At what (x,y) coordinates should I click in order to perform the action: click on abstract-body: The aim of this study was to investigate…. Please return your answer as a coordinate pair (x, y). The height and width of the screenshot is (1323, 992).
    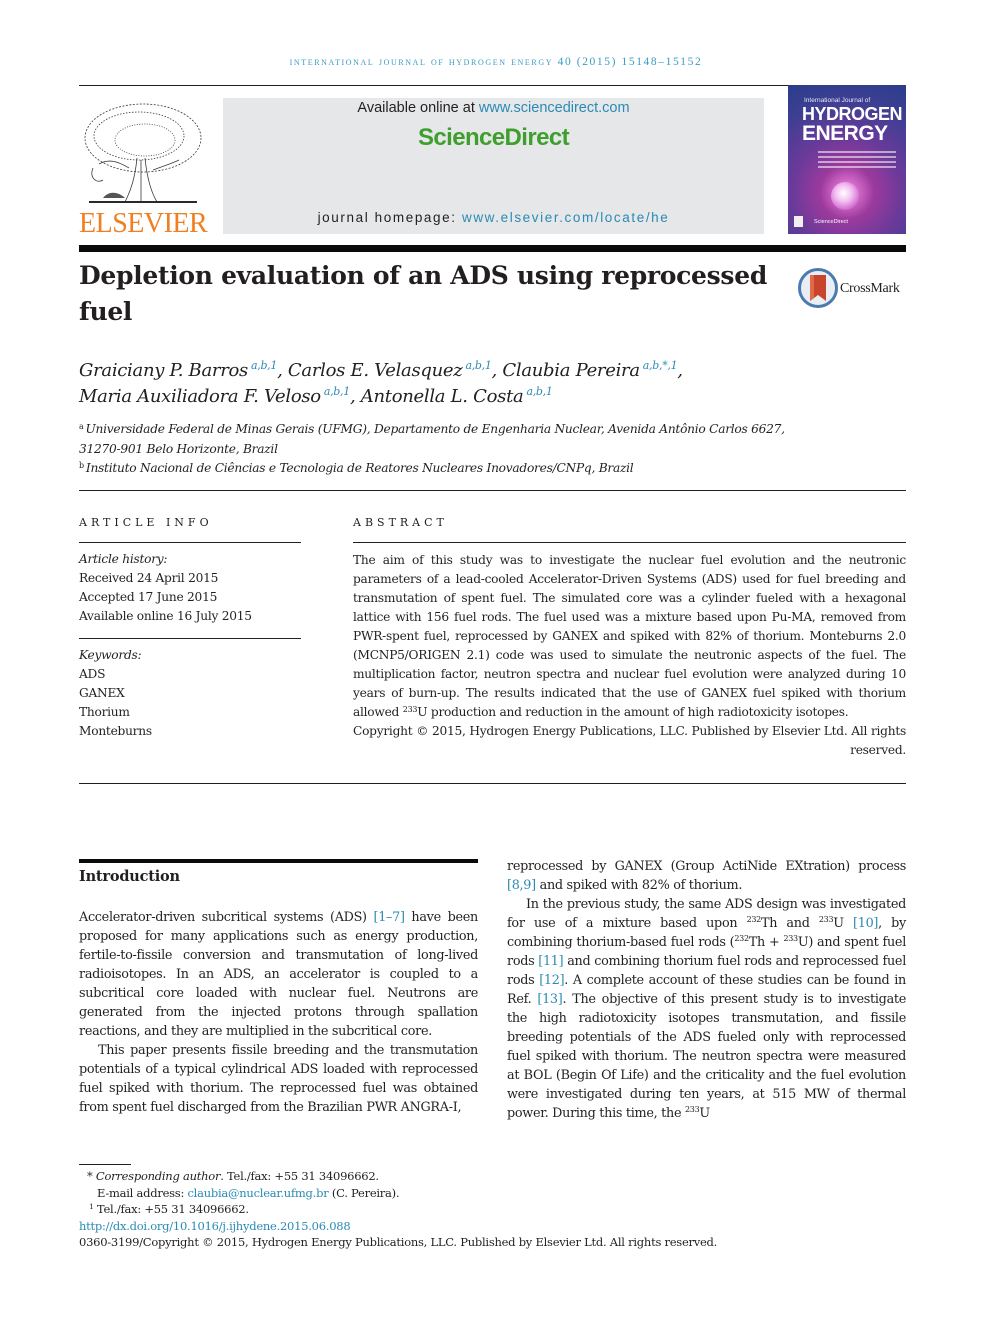
    Looking at the image, I should click on (629, 655).